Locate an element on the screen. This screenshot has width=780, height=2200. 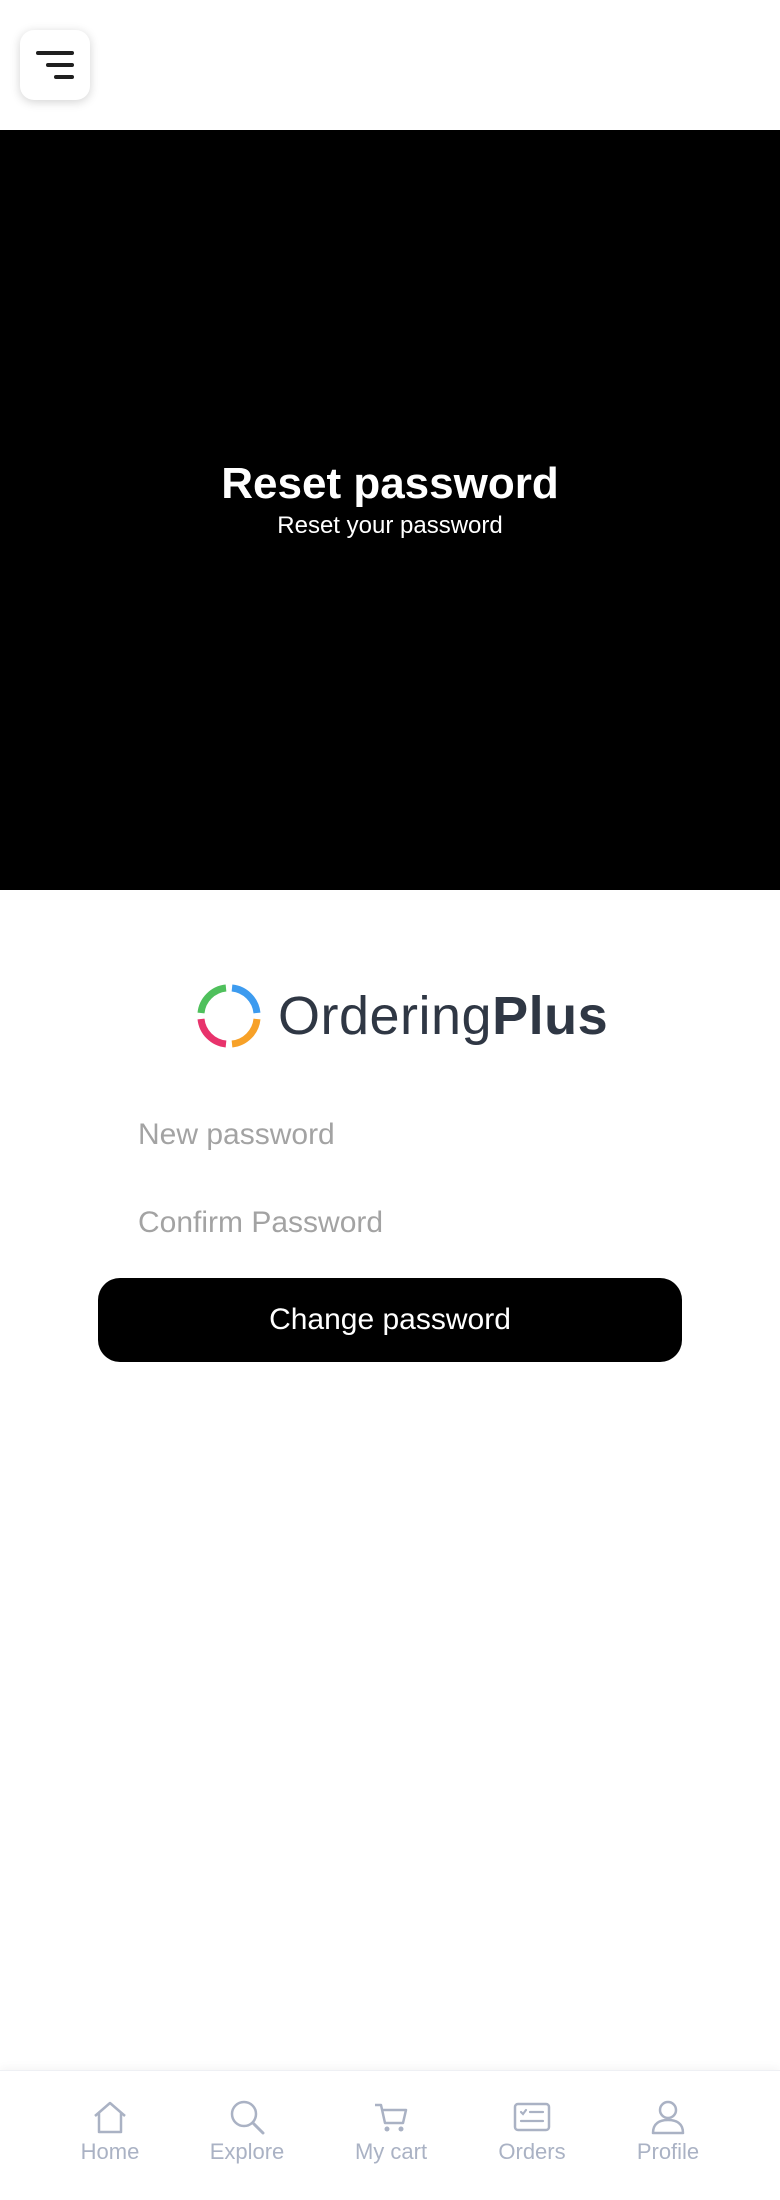
profile-icon is located at coordinates (668, 2117).